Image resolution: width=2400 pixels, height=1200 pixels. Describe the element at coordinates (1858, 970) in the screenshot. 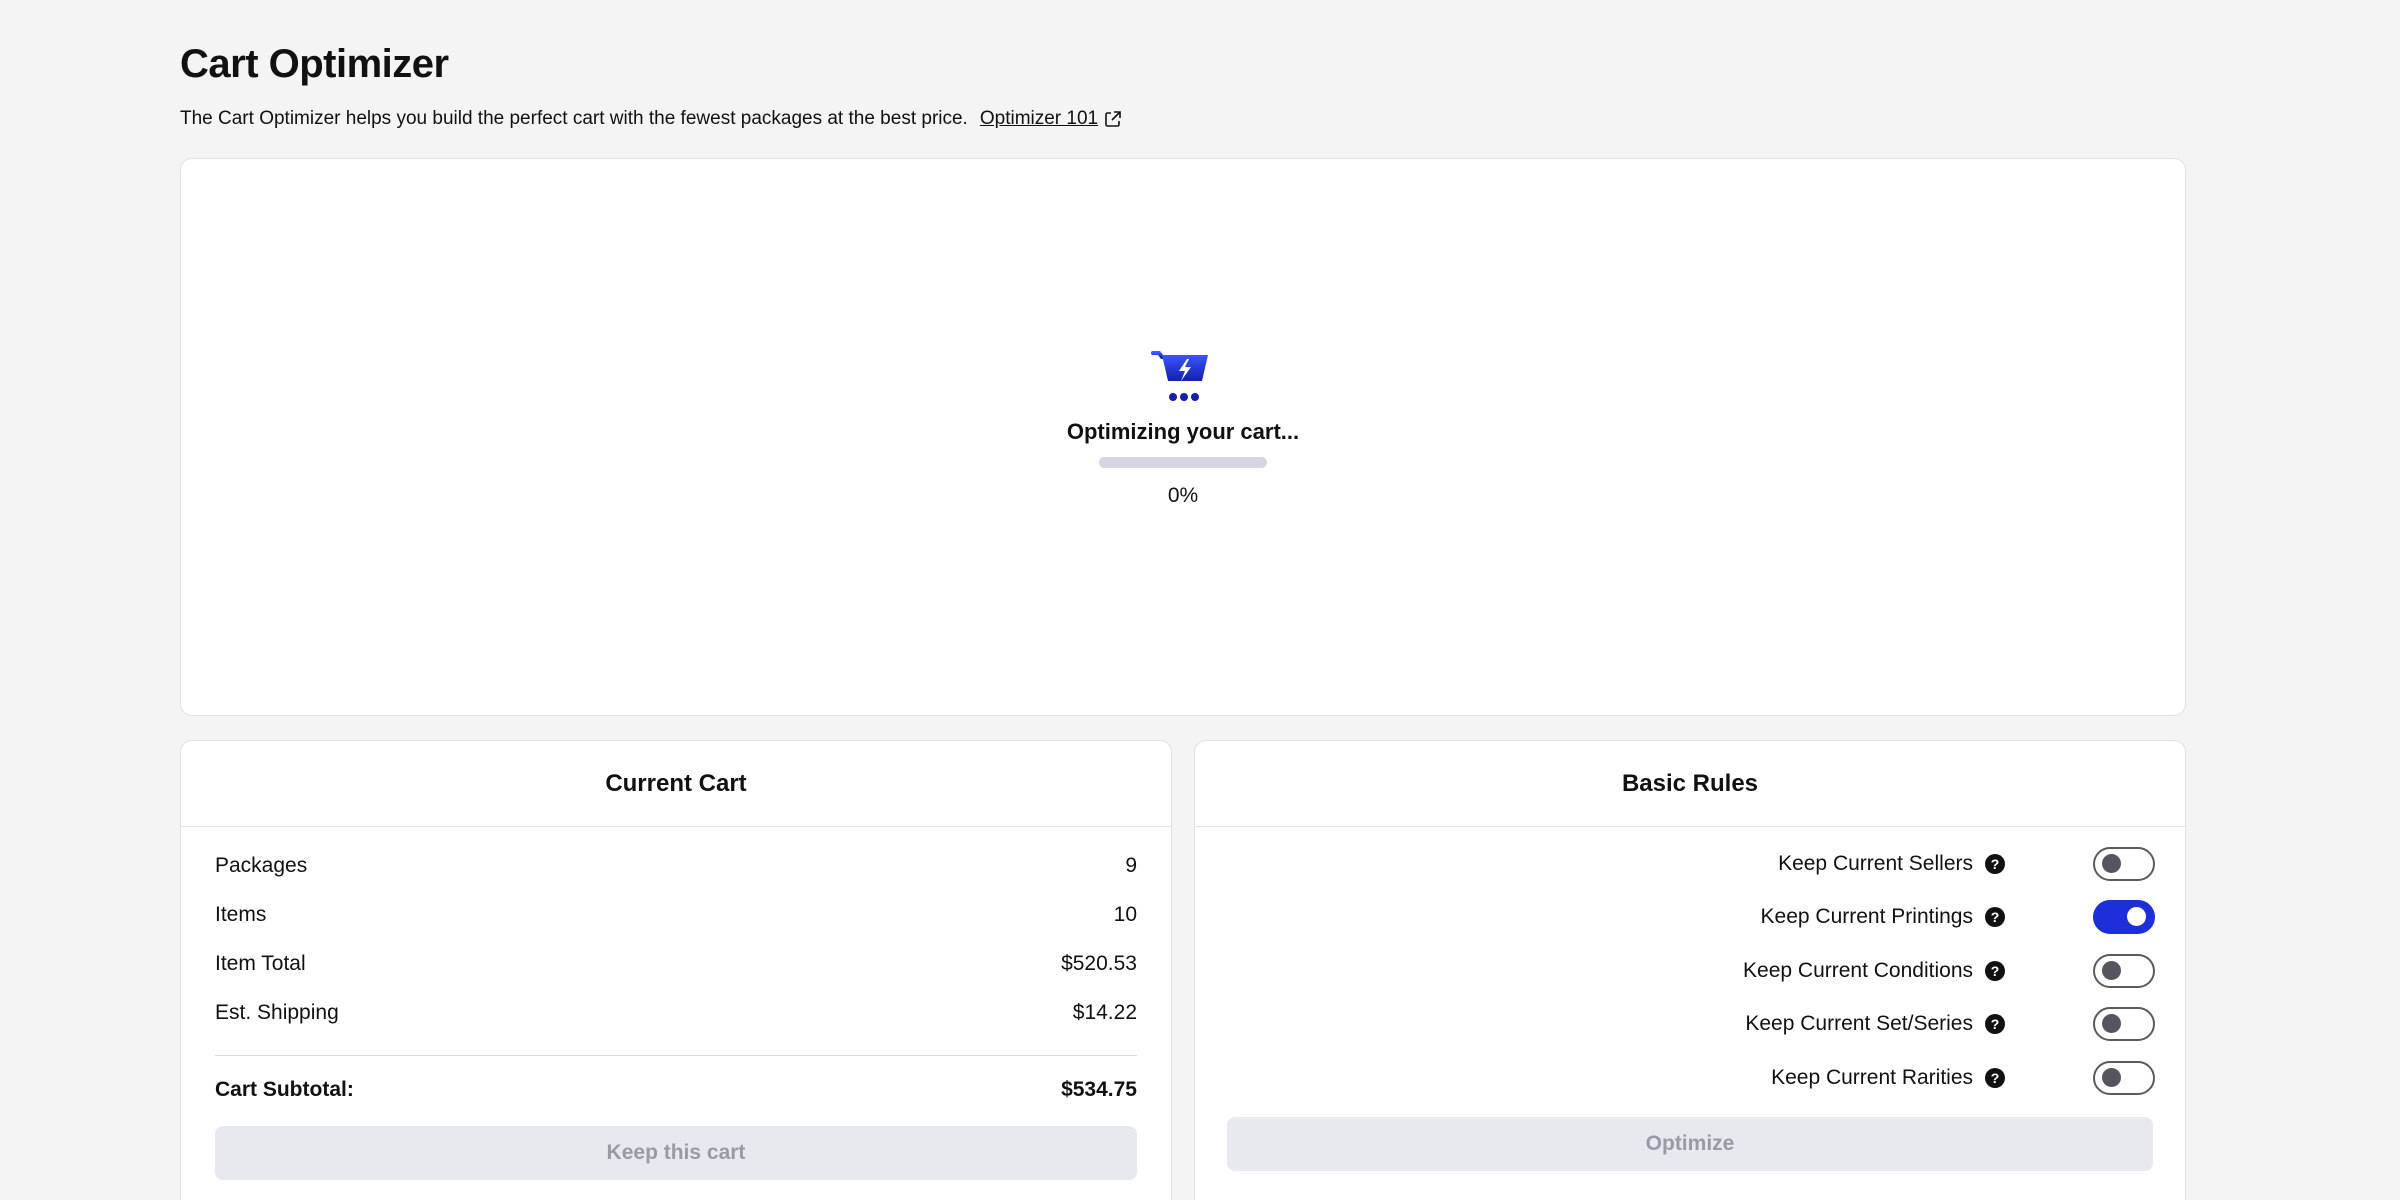

I see `rule-label: Keep Current Conditions` at that location.